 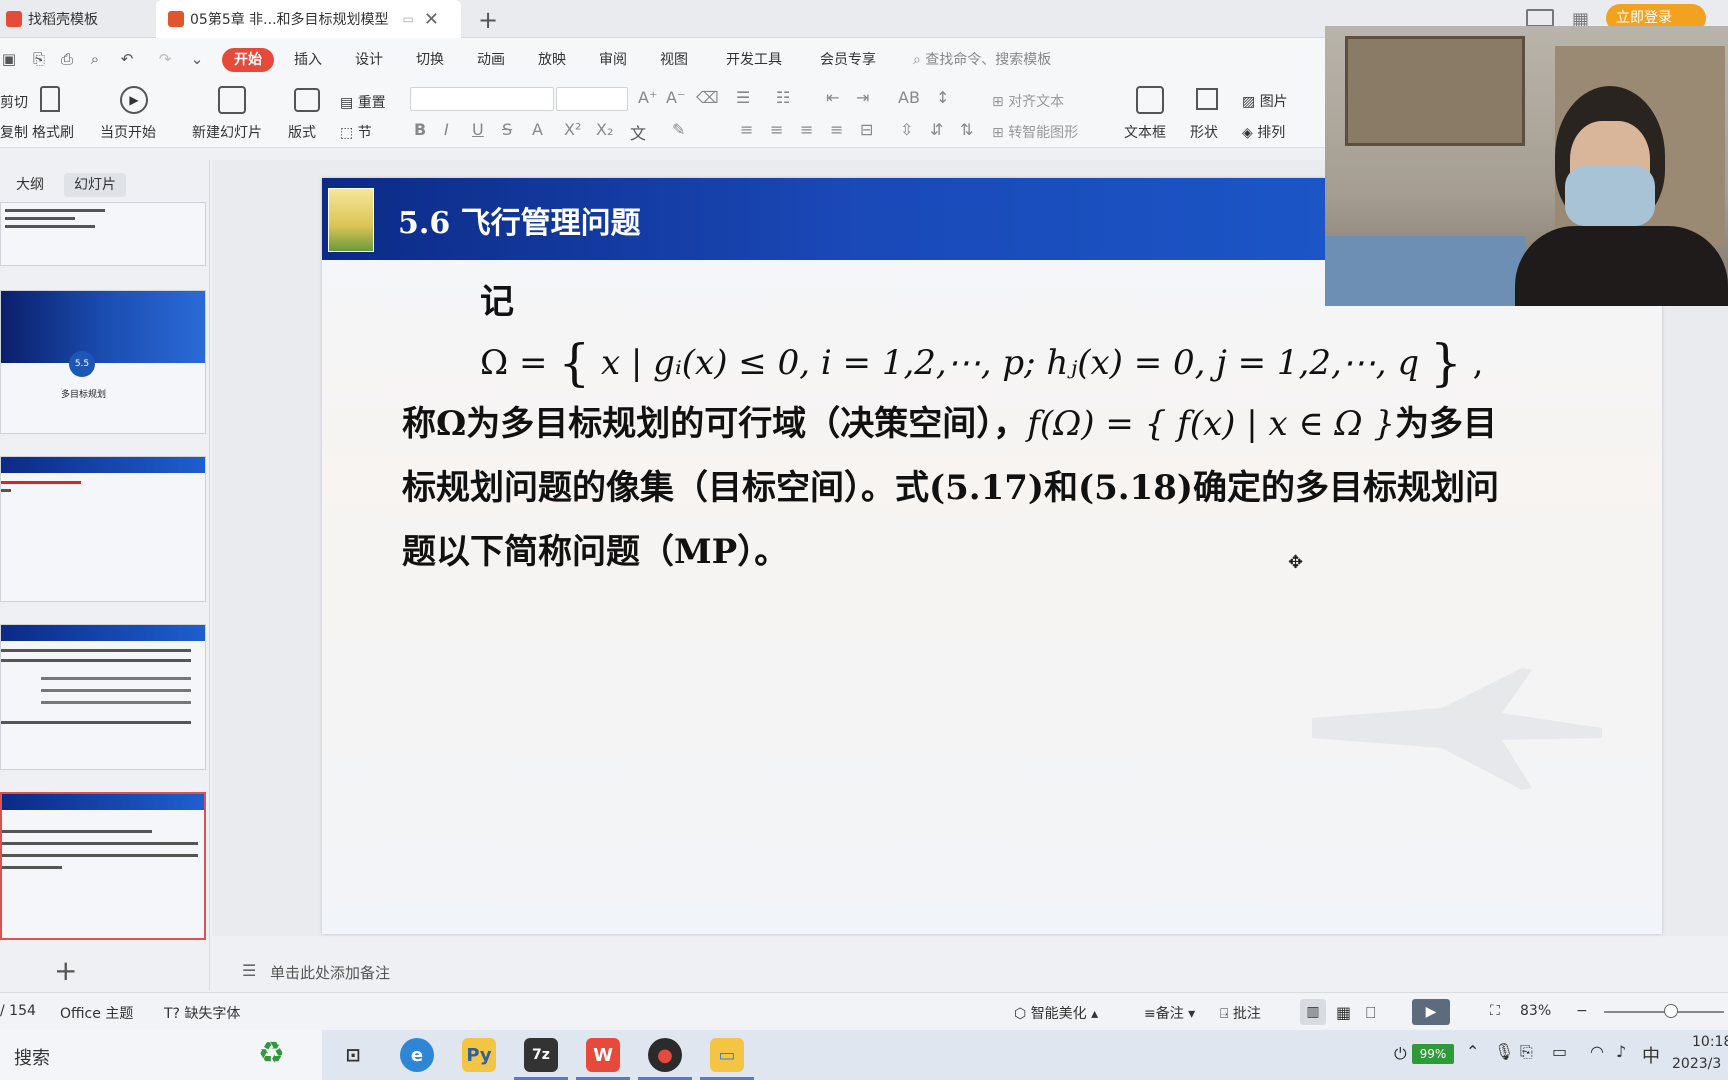 What do you see at coordinates (165, 59) in the screenshot?
I see `redo-icon: ↷` at bounding box center [165, 59].